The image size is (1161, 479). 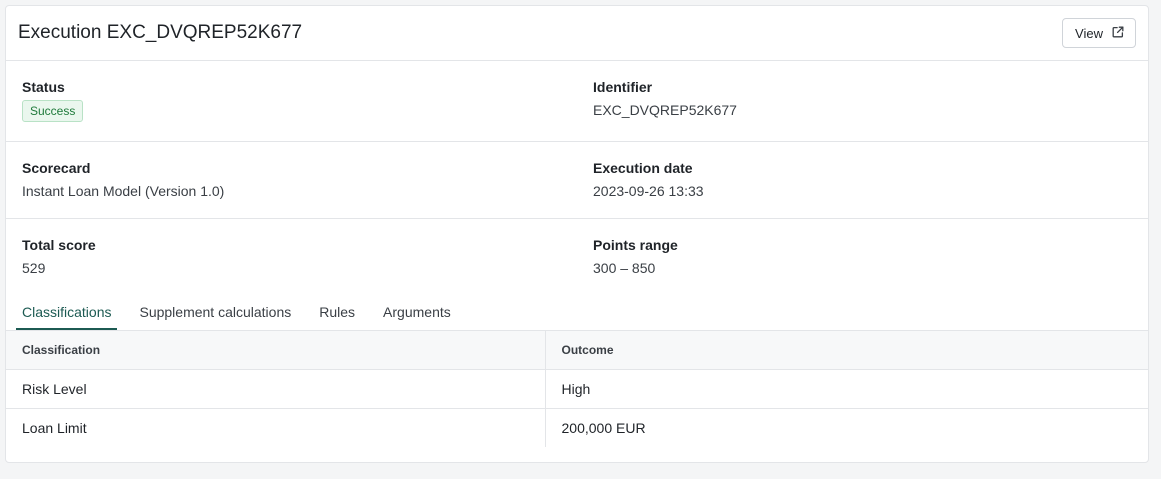 I want to click on points-range-field: Points range 300 – 850, so click(x=862, y=255).